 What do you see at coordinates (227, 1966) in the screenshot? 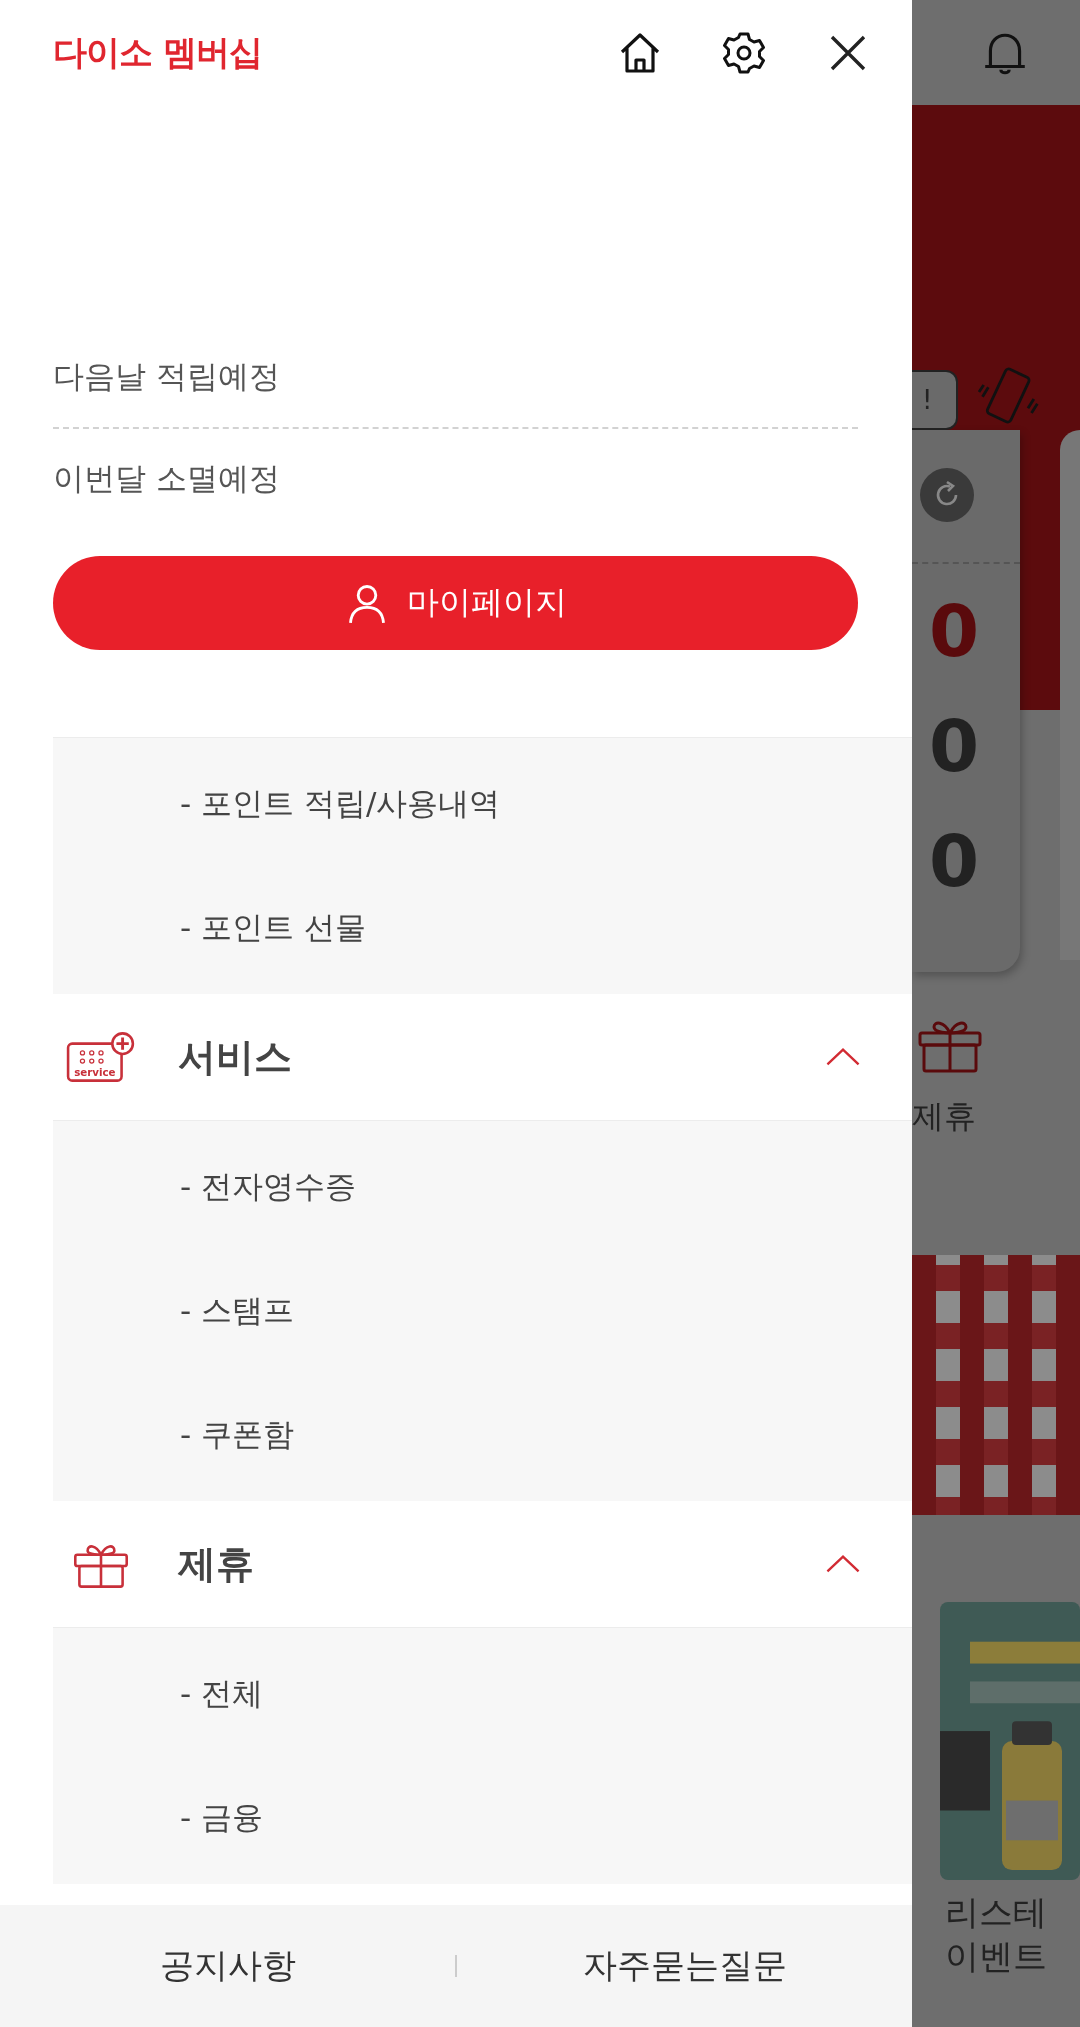
I see `footer-link: 공지사항` at bounding box center [227, 1966].